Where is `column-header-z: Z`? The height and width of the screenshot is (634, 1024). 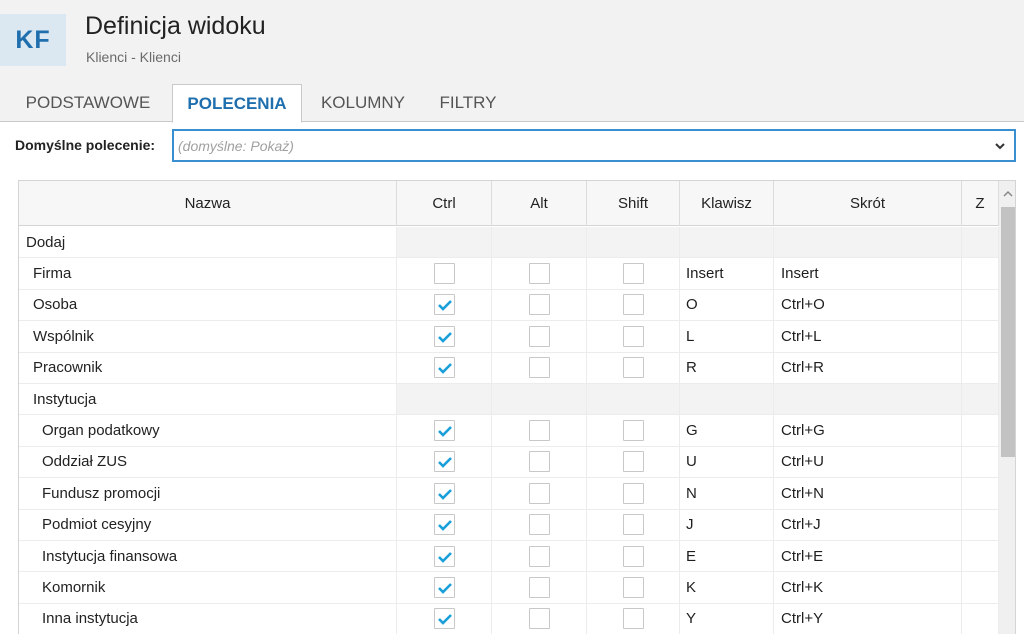 column-header-z: Z is located at coordinates (980, 203).